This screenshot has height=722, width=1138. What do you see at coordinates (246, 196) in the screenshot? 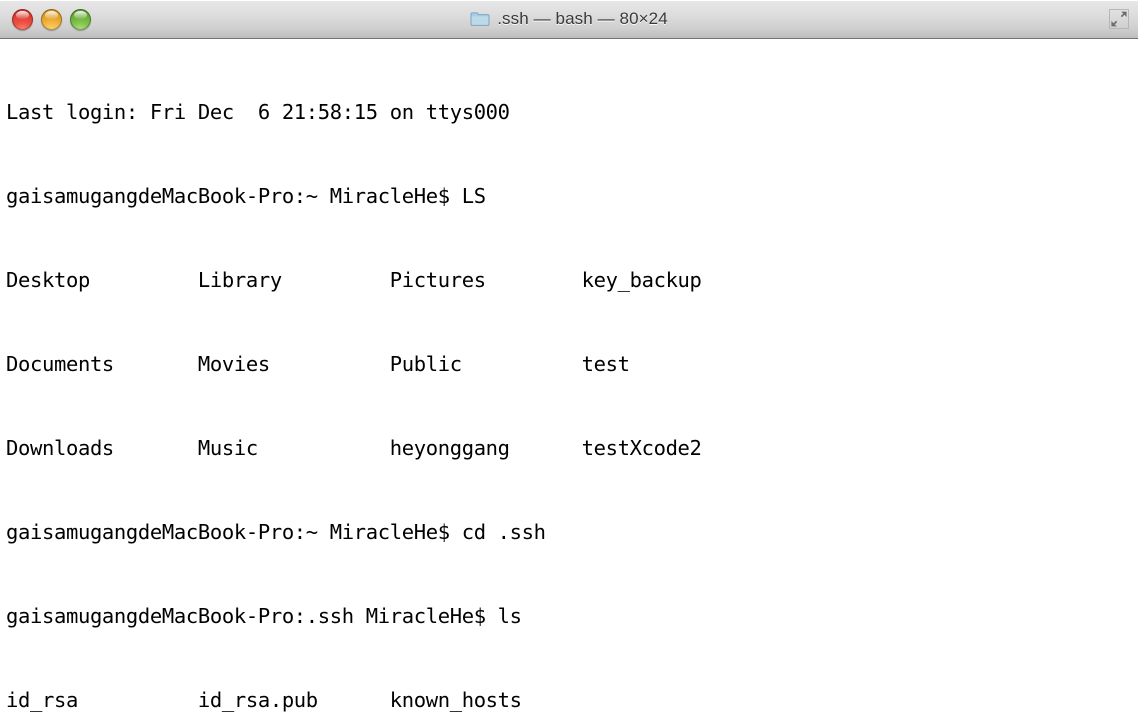
I see `terminal-line: gaisamugangdeMacBook-Pro:~ MiracleHe$ LS` at bounding box center [246, 196].